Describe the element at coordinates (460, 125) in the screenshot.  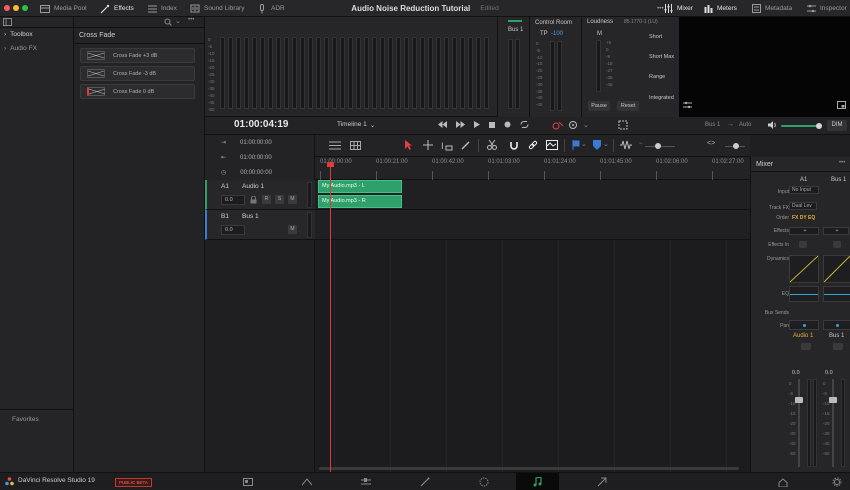
I see `fast-forward-icon` at that location.